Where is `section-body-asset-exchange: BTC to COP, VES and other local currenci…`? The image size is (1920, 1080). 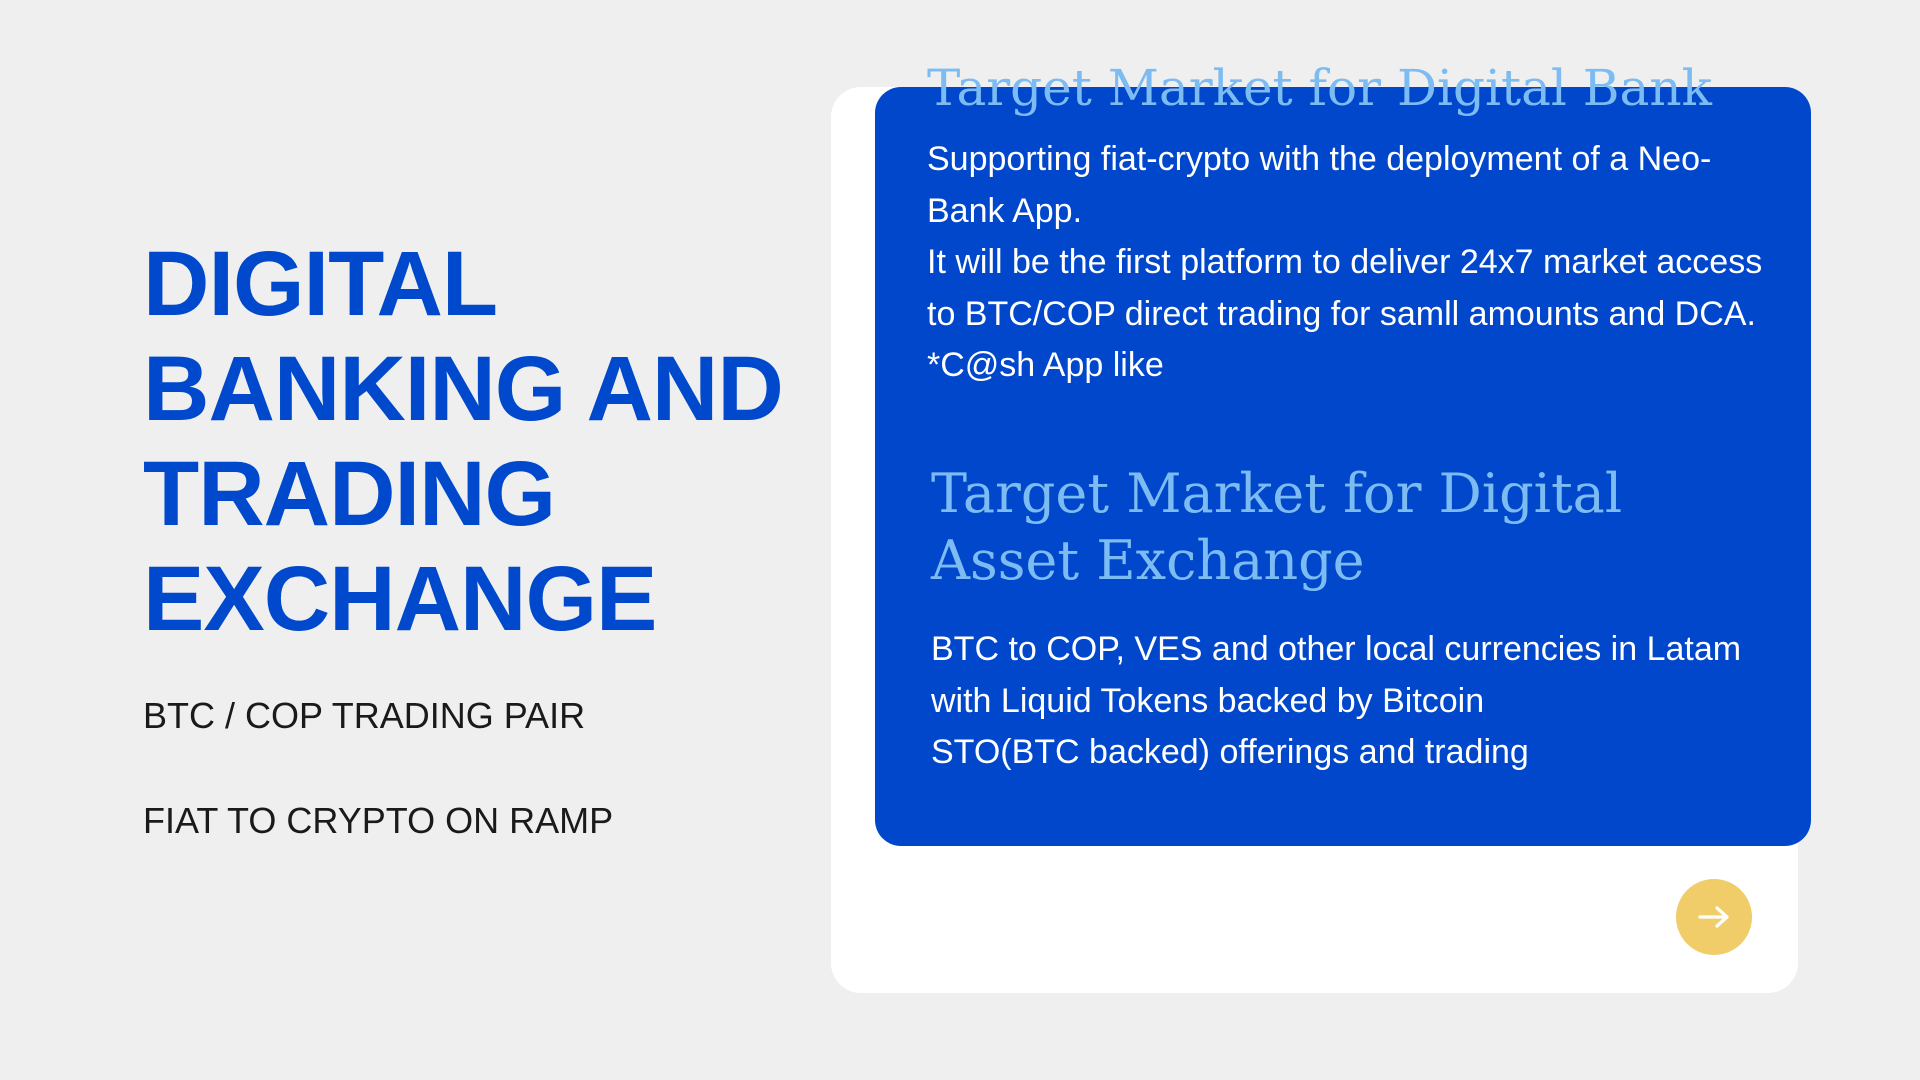
section-body-asset-exchange: BTC to COP, VES and other local currenci… is located at coordinates (1361, 701).